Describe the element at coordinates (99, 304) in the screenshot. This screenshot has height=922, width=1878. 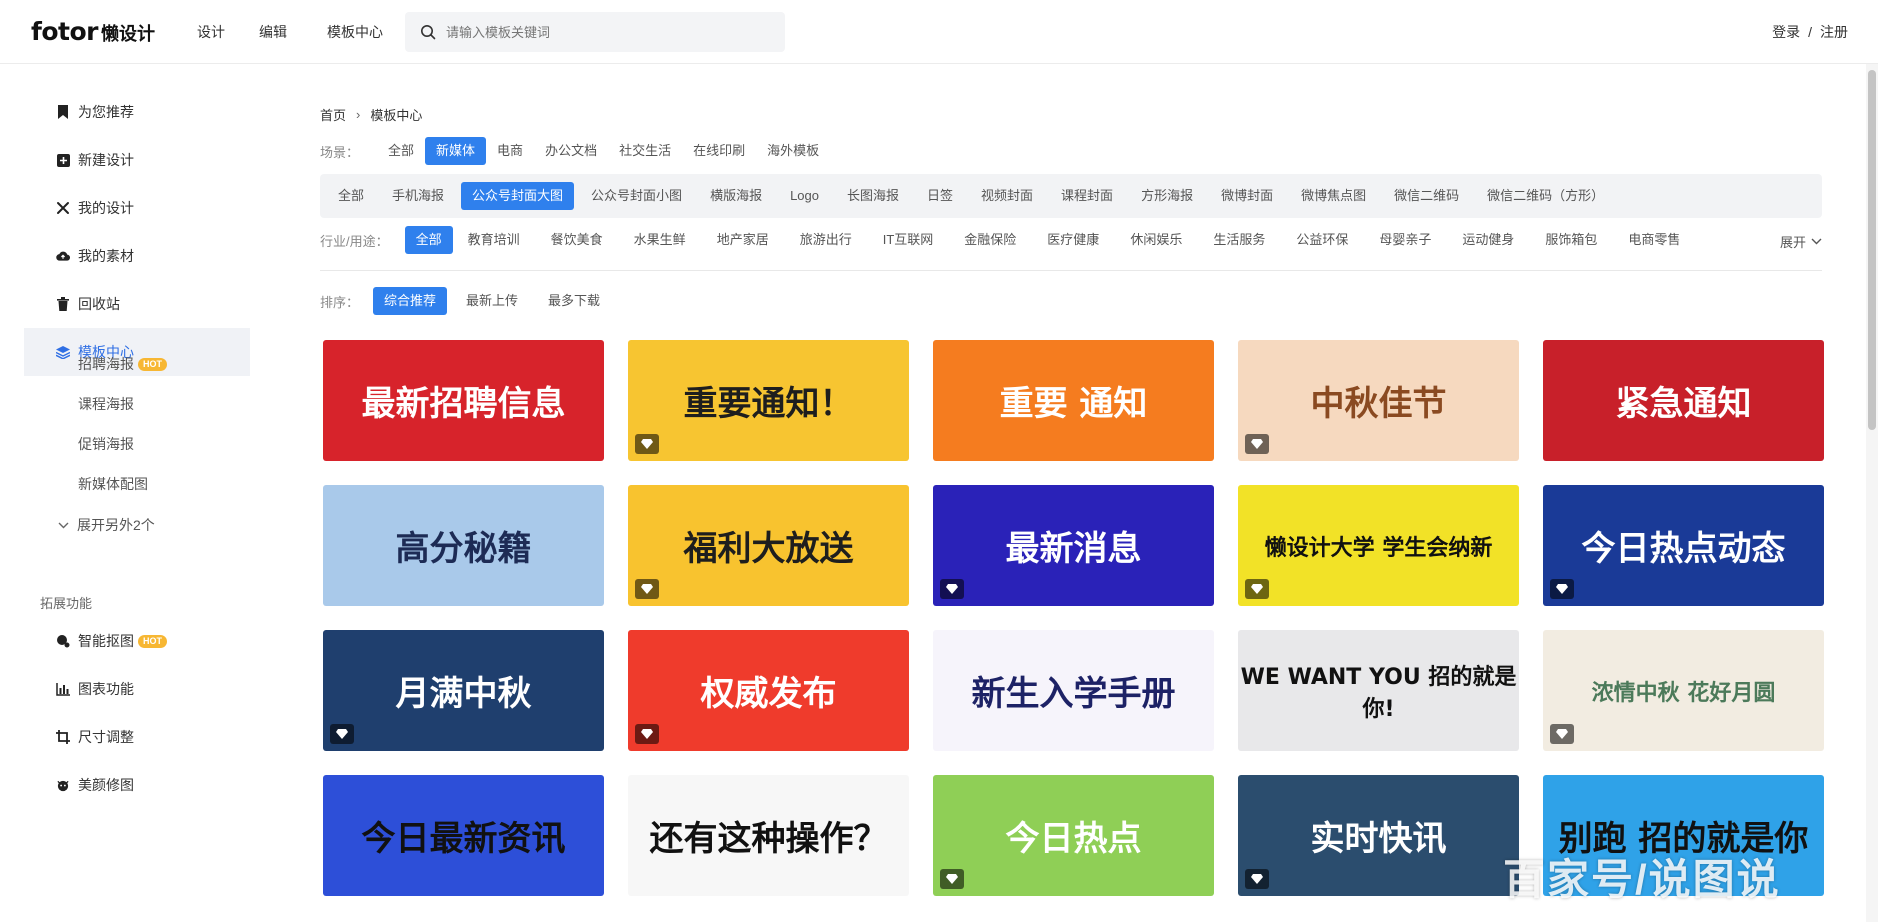
I see `sidebar-item-label: 回收站` at that location.